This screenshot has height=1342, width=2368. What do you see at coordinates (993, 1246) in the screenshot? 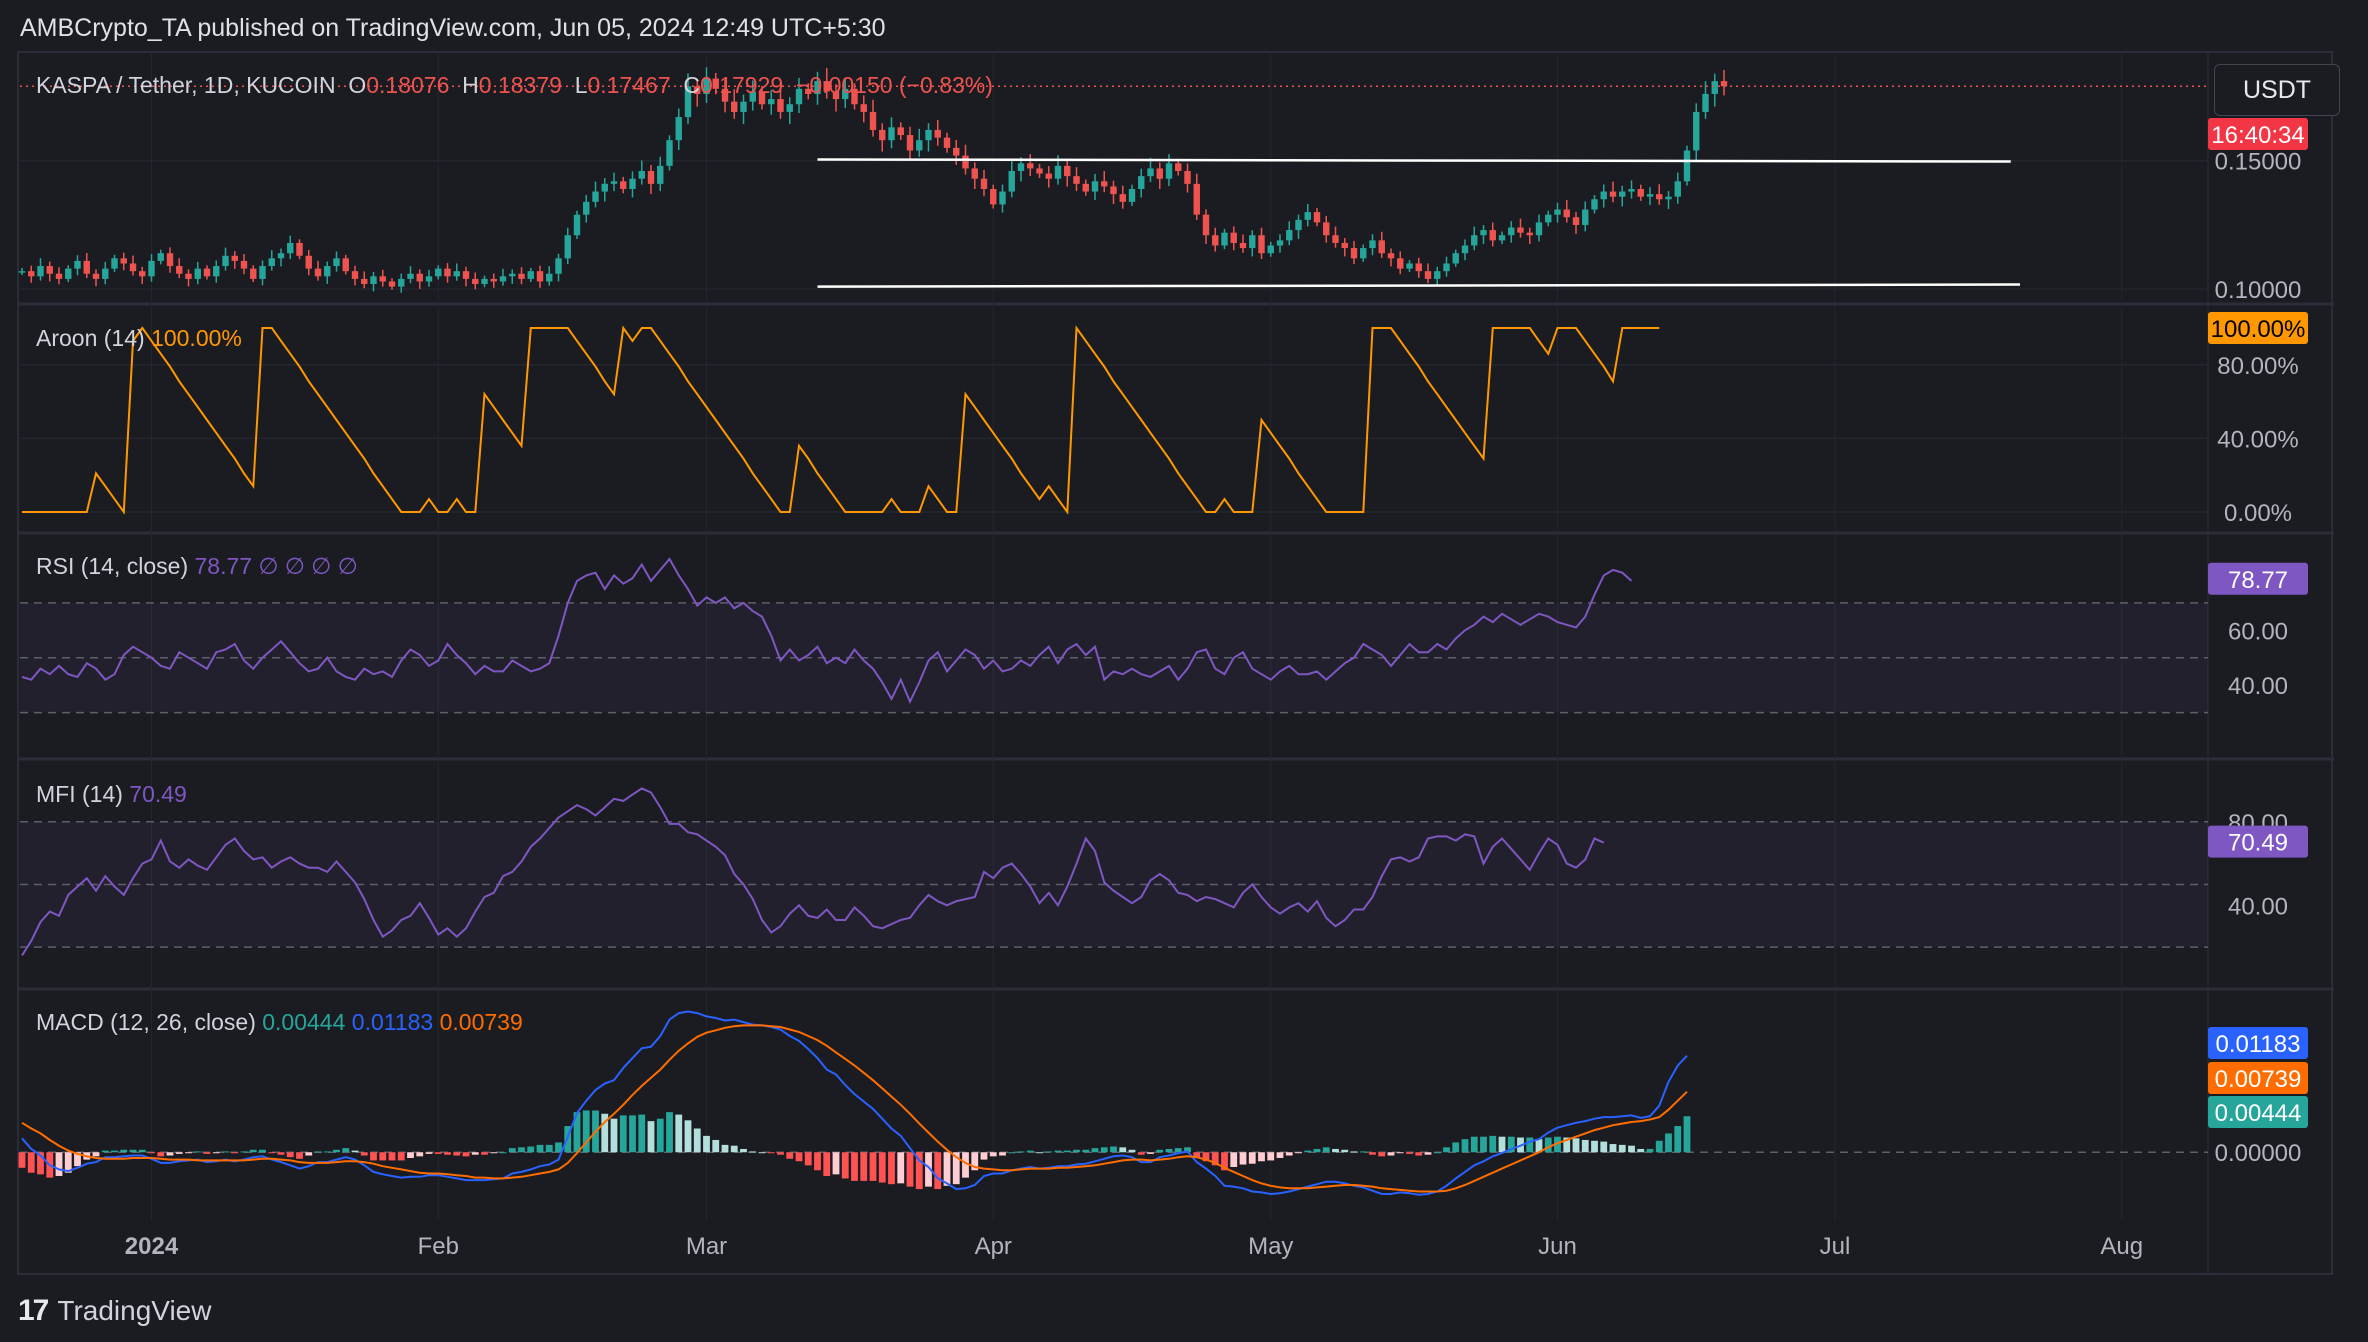
I see `x-axis-label: Apr` at bounding box center [993, 1246].